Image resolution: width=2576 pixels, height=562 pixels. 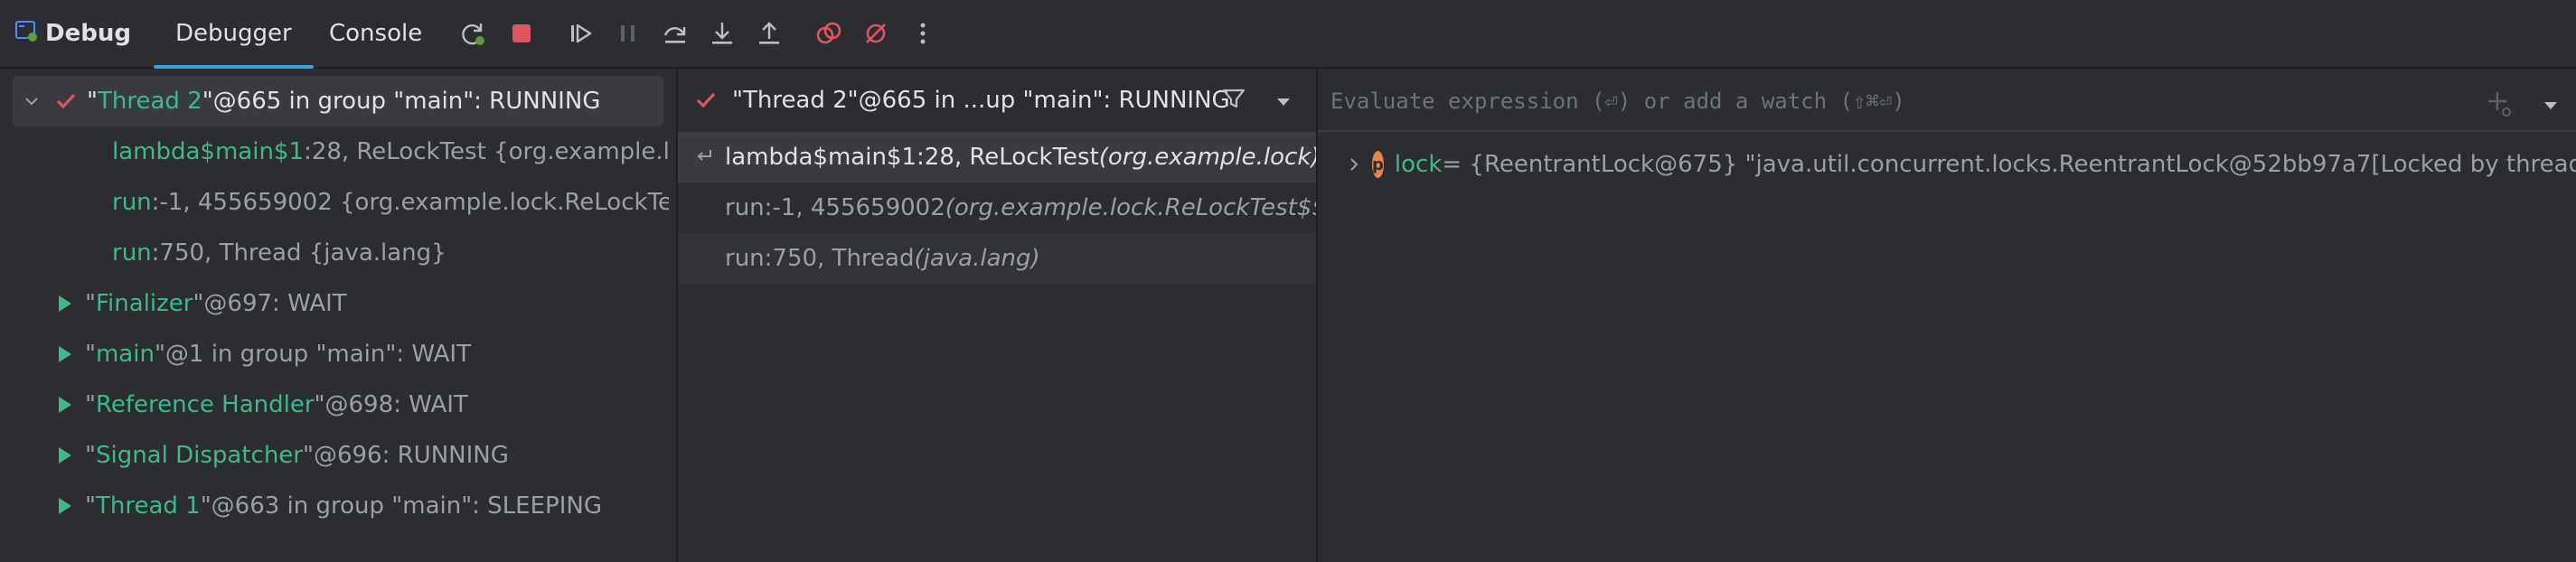 What do you see at coordinates (981, 101) in the screenshot?
I see `thread-selector-label: "Thread 2"@665 in ...up "main": RUNNING` at bounding box center [981, 101].